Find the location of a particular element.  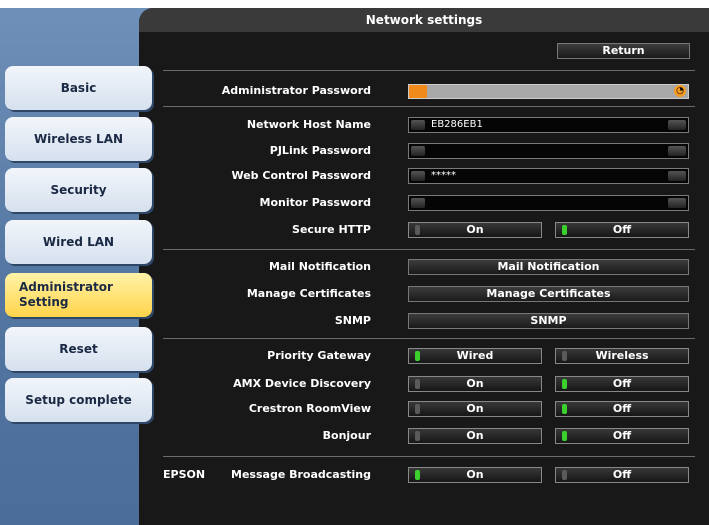

sidebar-item-setup-complete: Setup complete is located at coordinates (78, 400).